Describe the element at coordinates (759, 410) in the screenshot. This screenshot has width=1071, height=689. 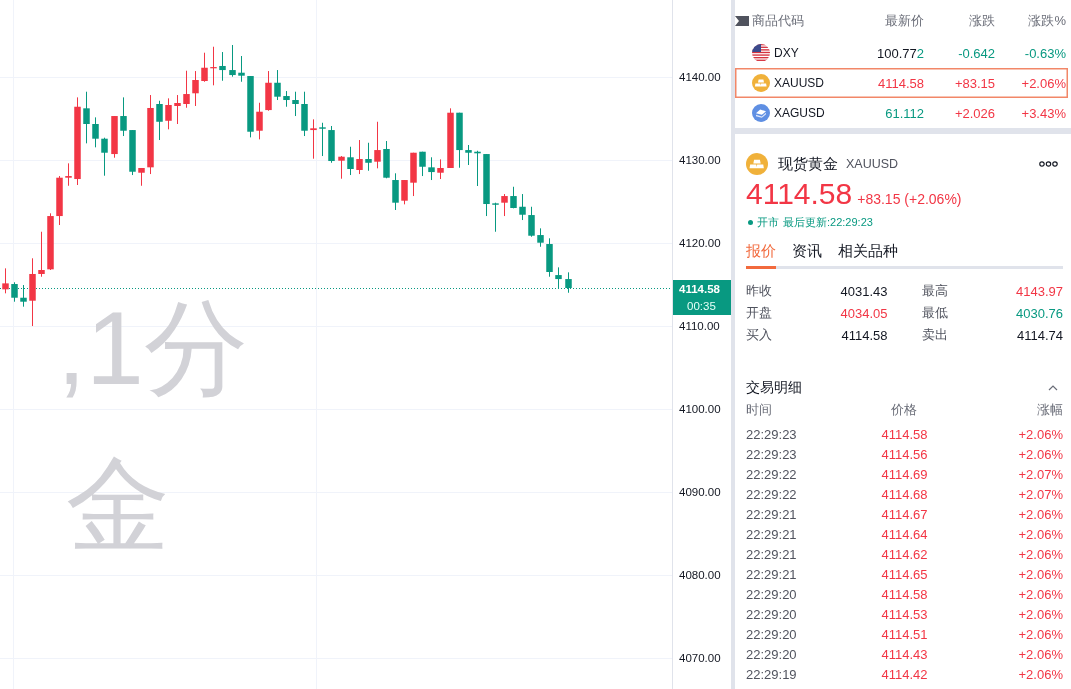
I see `column-header: 时间` at that location.